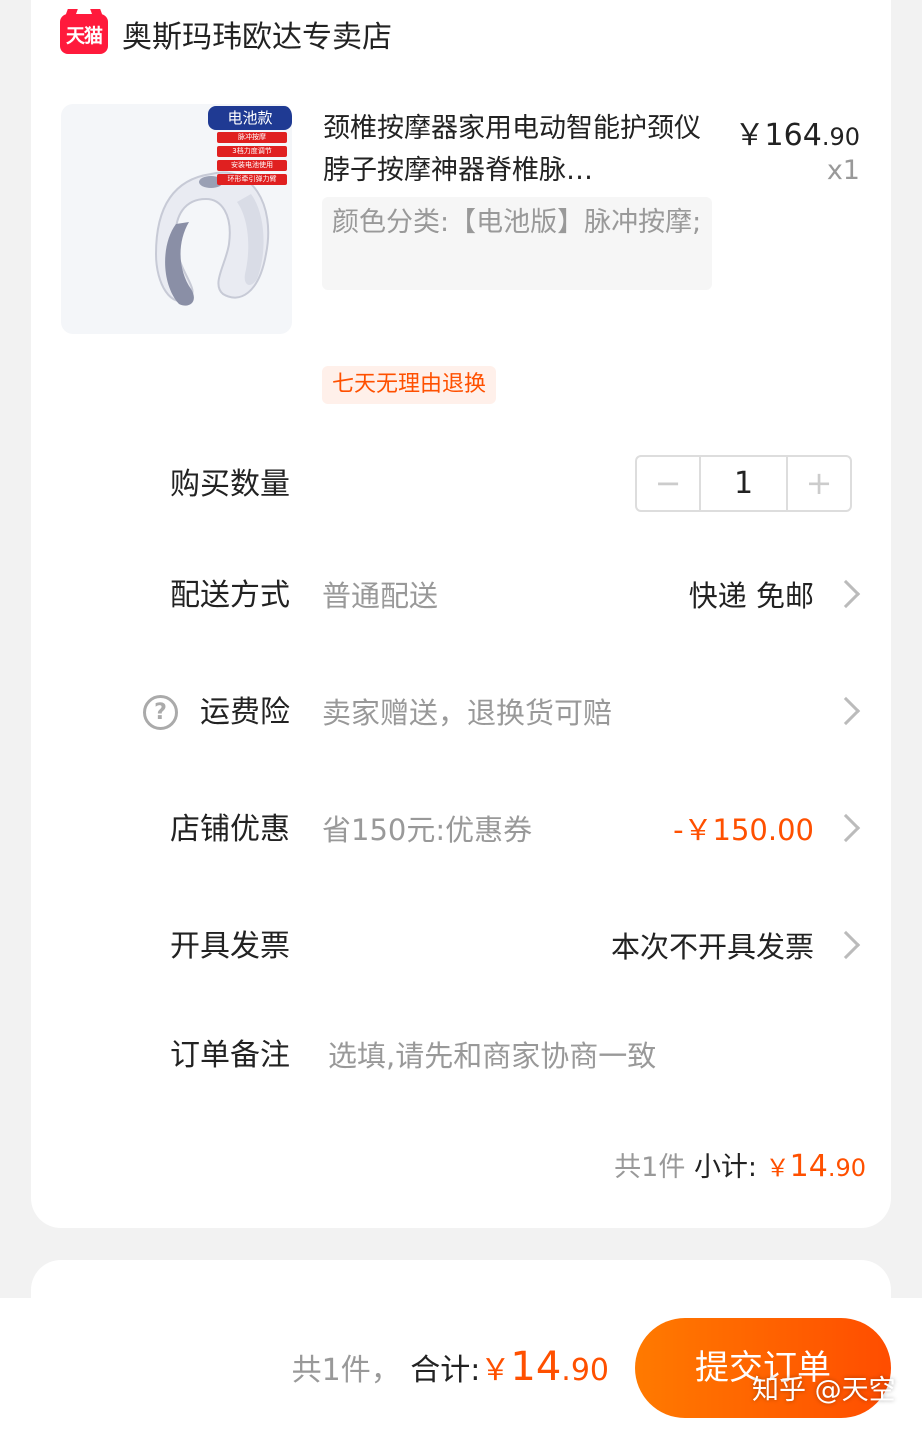 The image size is (922, 1436). I want to click on coupon-value: -￥150.00, so click(743, 830).